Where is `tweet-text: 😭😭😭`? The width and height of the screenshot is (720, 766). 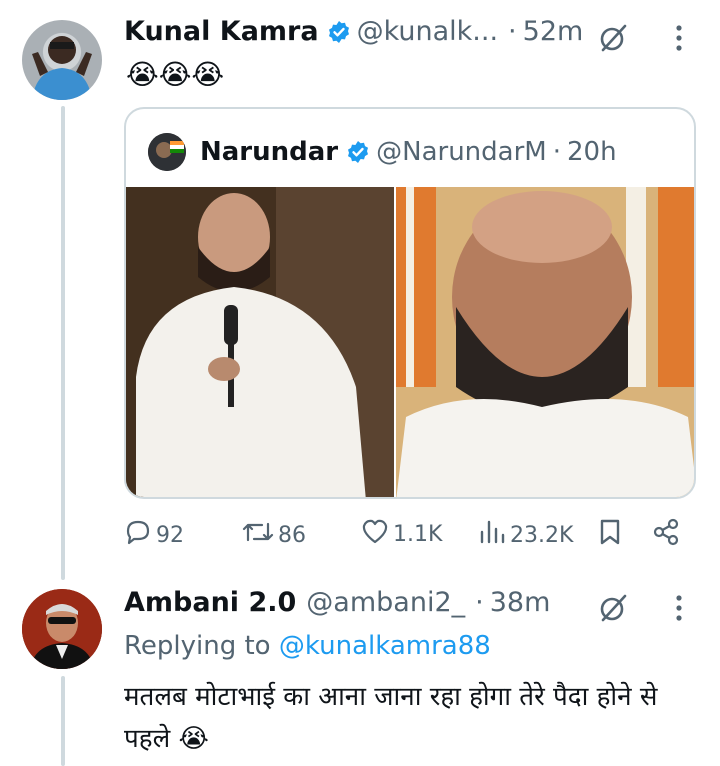 tweet-text: 😭😭😭 is located at coordinates (175, 74).